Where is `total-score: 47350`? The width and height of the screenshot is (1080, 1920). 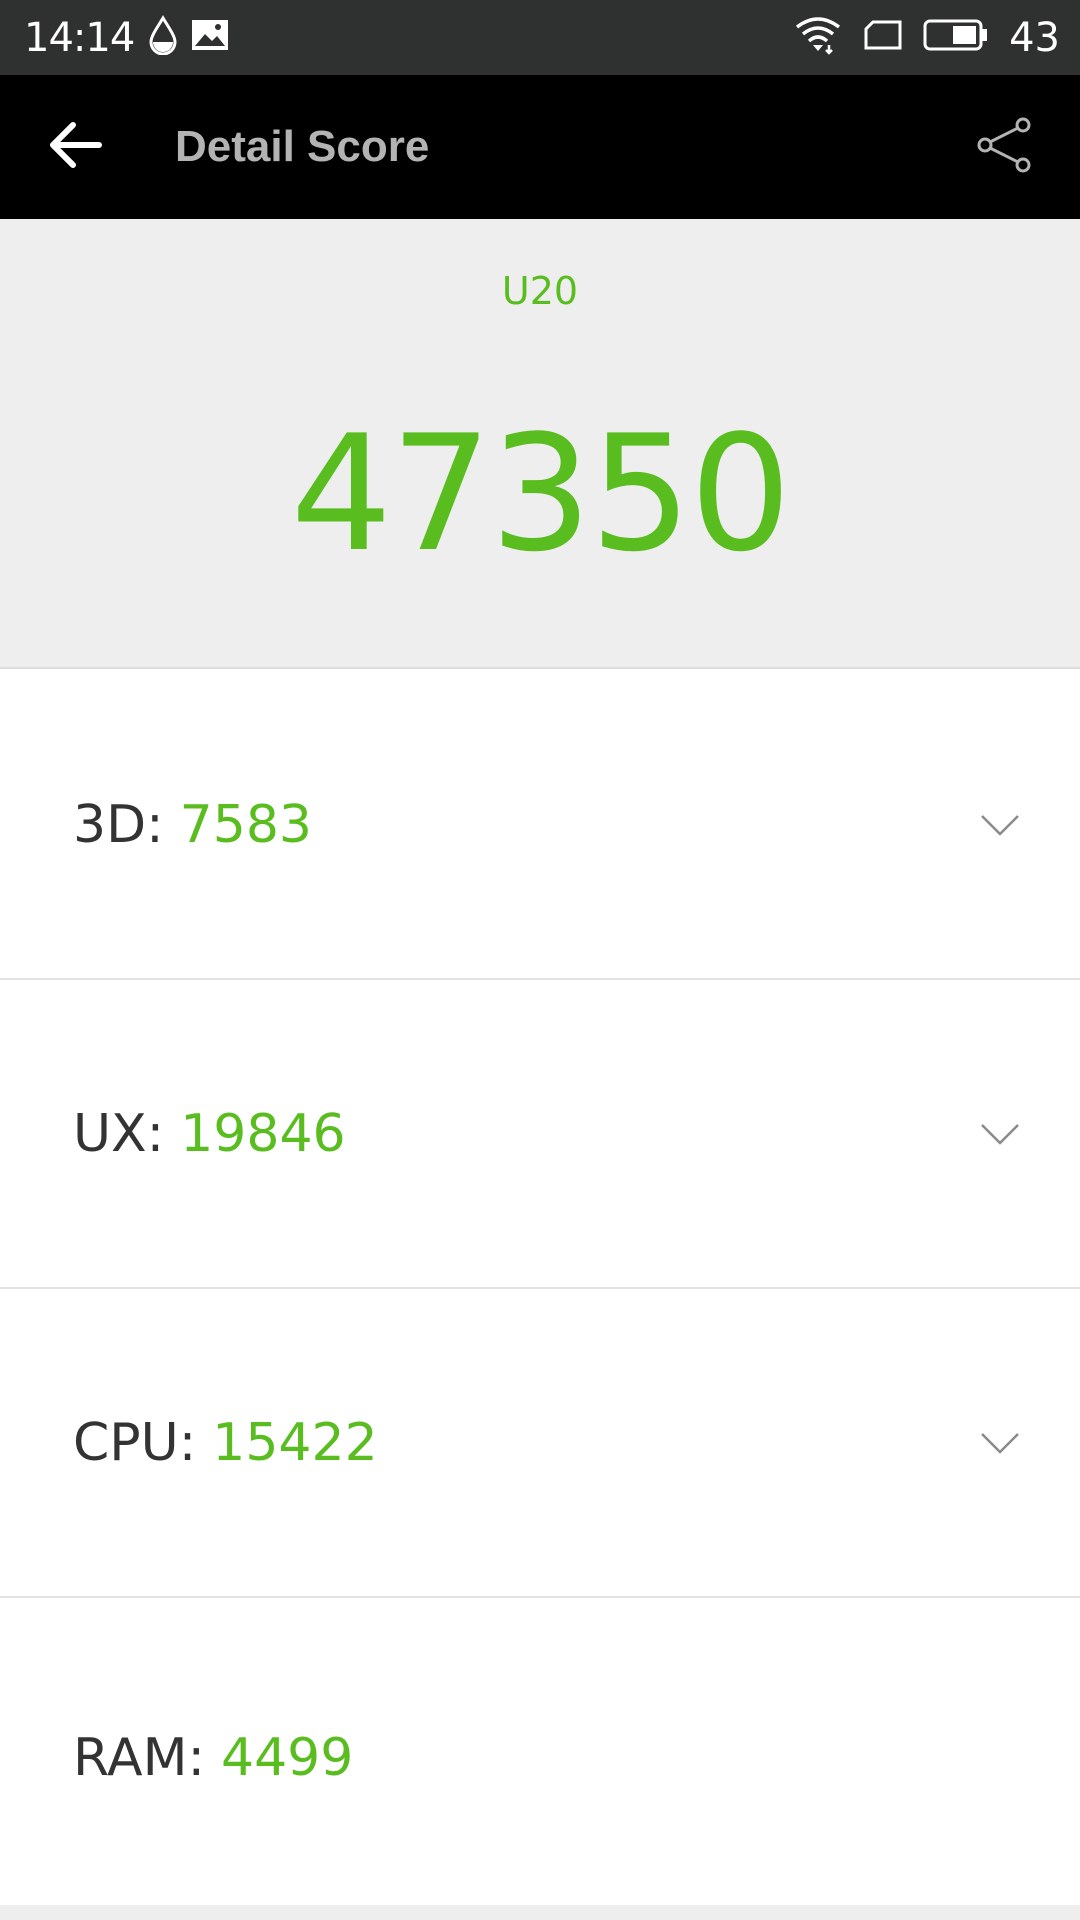
total-score: 47350 is located at coordinates (541, 493).